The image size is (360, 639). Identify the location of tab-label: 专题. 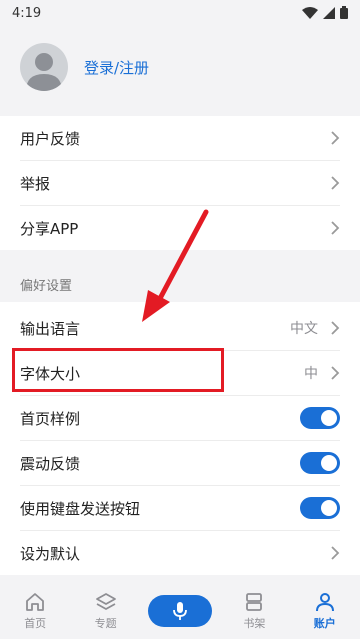
(105, 623).